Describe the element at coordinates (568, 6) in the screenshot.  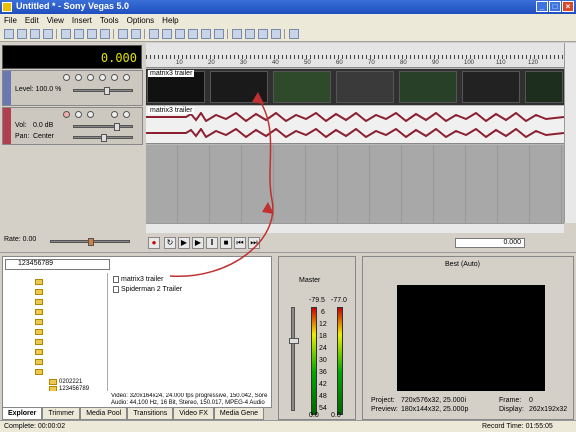
I see `close-button: ×` at that location.